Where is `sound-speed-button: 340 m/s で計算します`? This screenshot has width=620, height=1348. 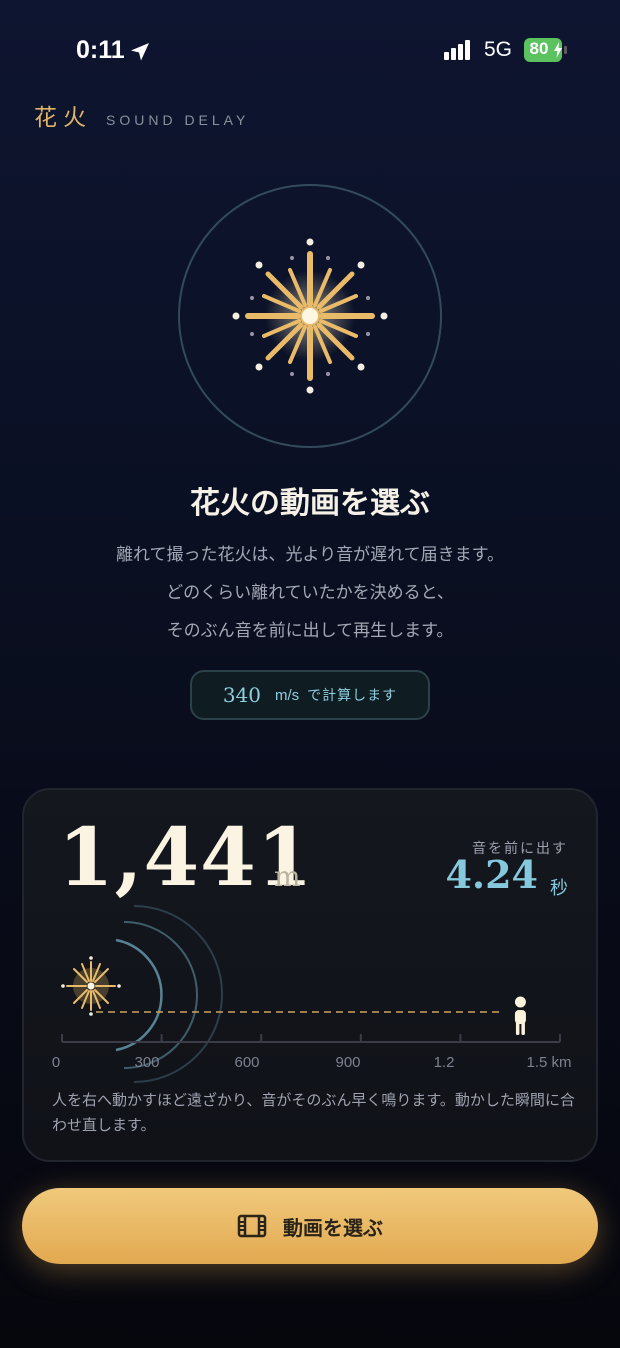
sound-speed-button: 340 m/s で計算します is located at coordinates (310, 695).